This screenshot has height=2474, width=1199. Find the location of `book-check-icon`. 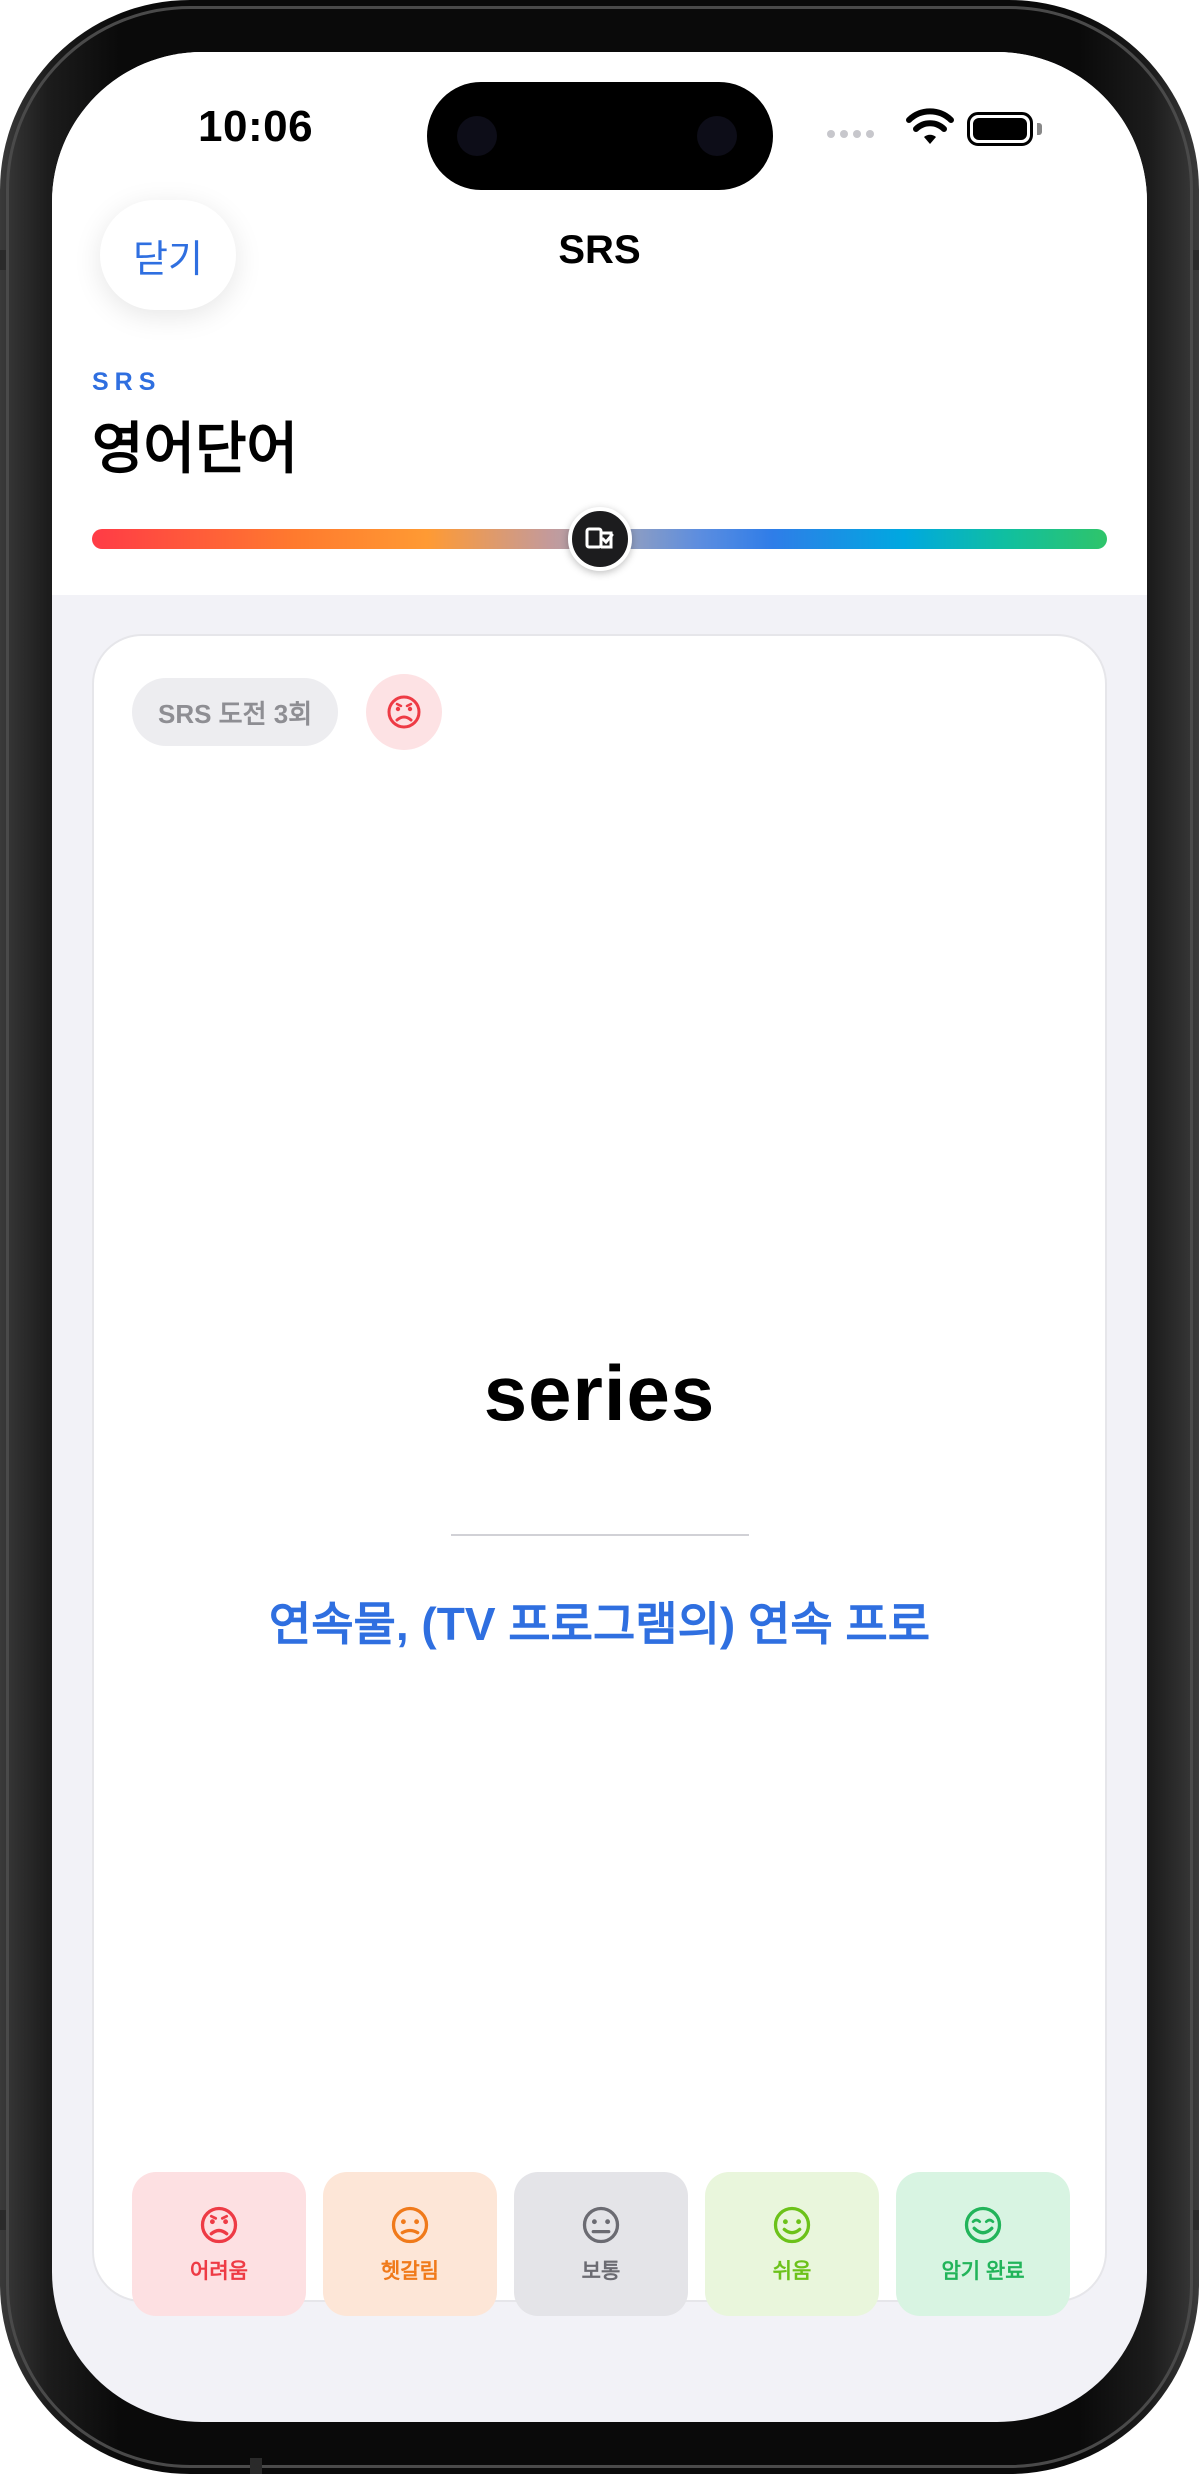

book-check-icon is located at coordinates (599, 538).